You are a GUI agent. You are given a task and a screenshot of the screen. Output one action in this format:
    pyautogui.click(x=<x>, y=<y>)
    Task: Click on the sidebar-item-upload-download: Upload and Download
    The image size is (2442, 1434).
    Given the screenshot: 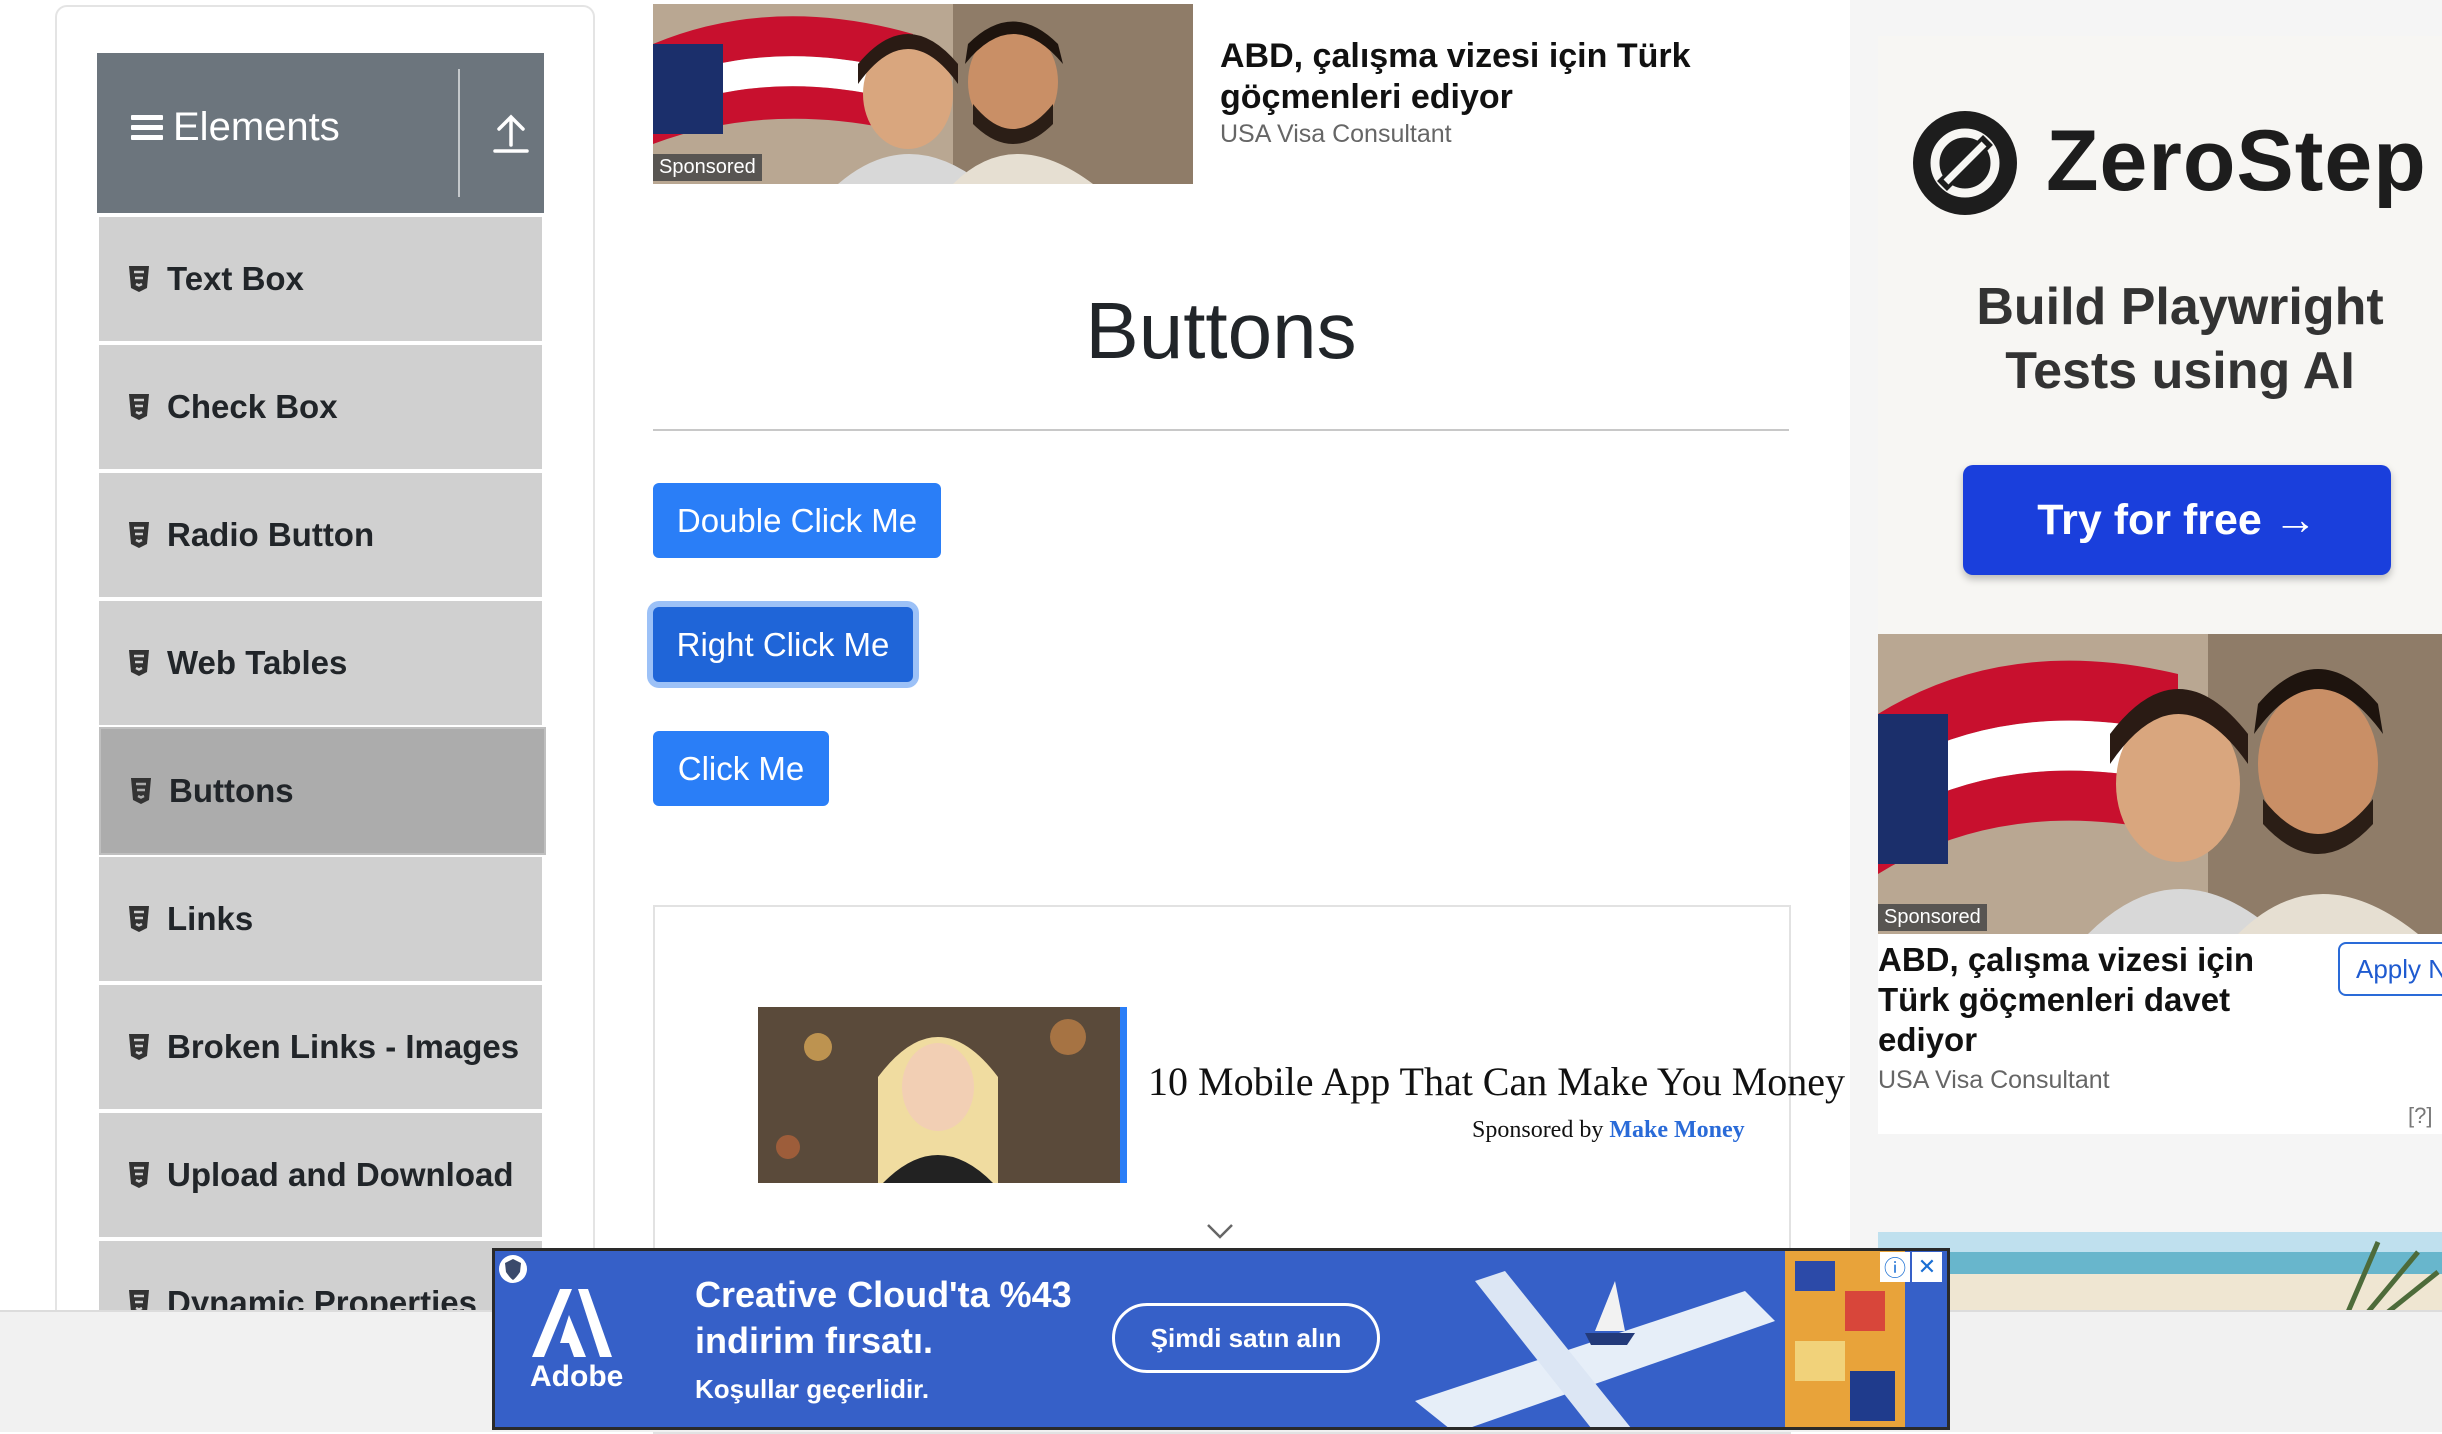 What is the action you would take?
    pyautogui.click(x=320, y=1177)
    